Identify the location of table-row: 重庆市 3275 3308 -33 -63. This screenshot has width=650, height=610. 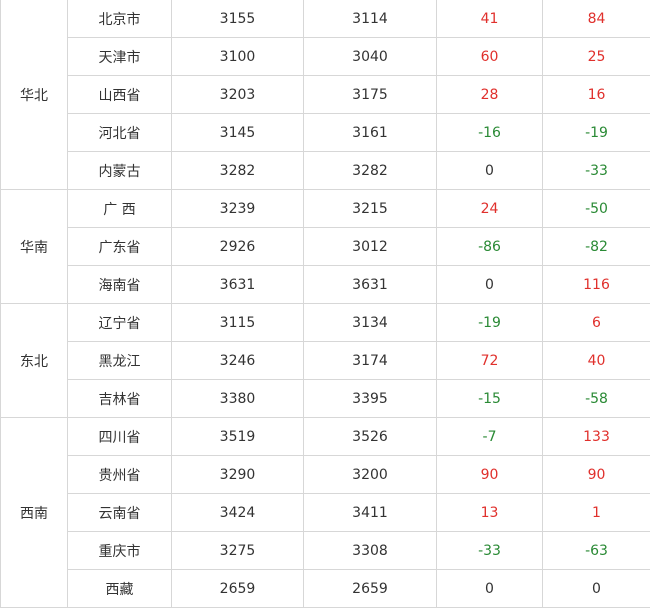
(325, 550).